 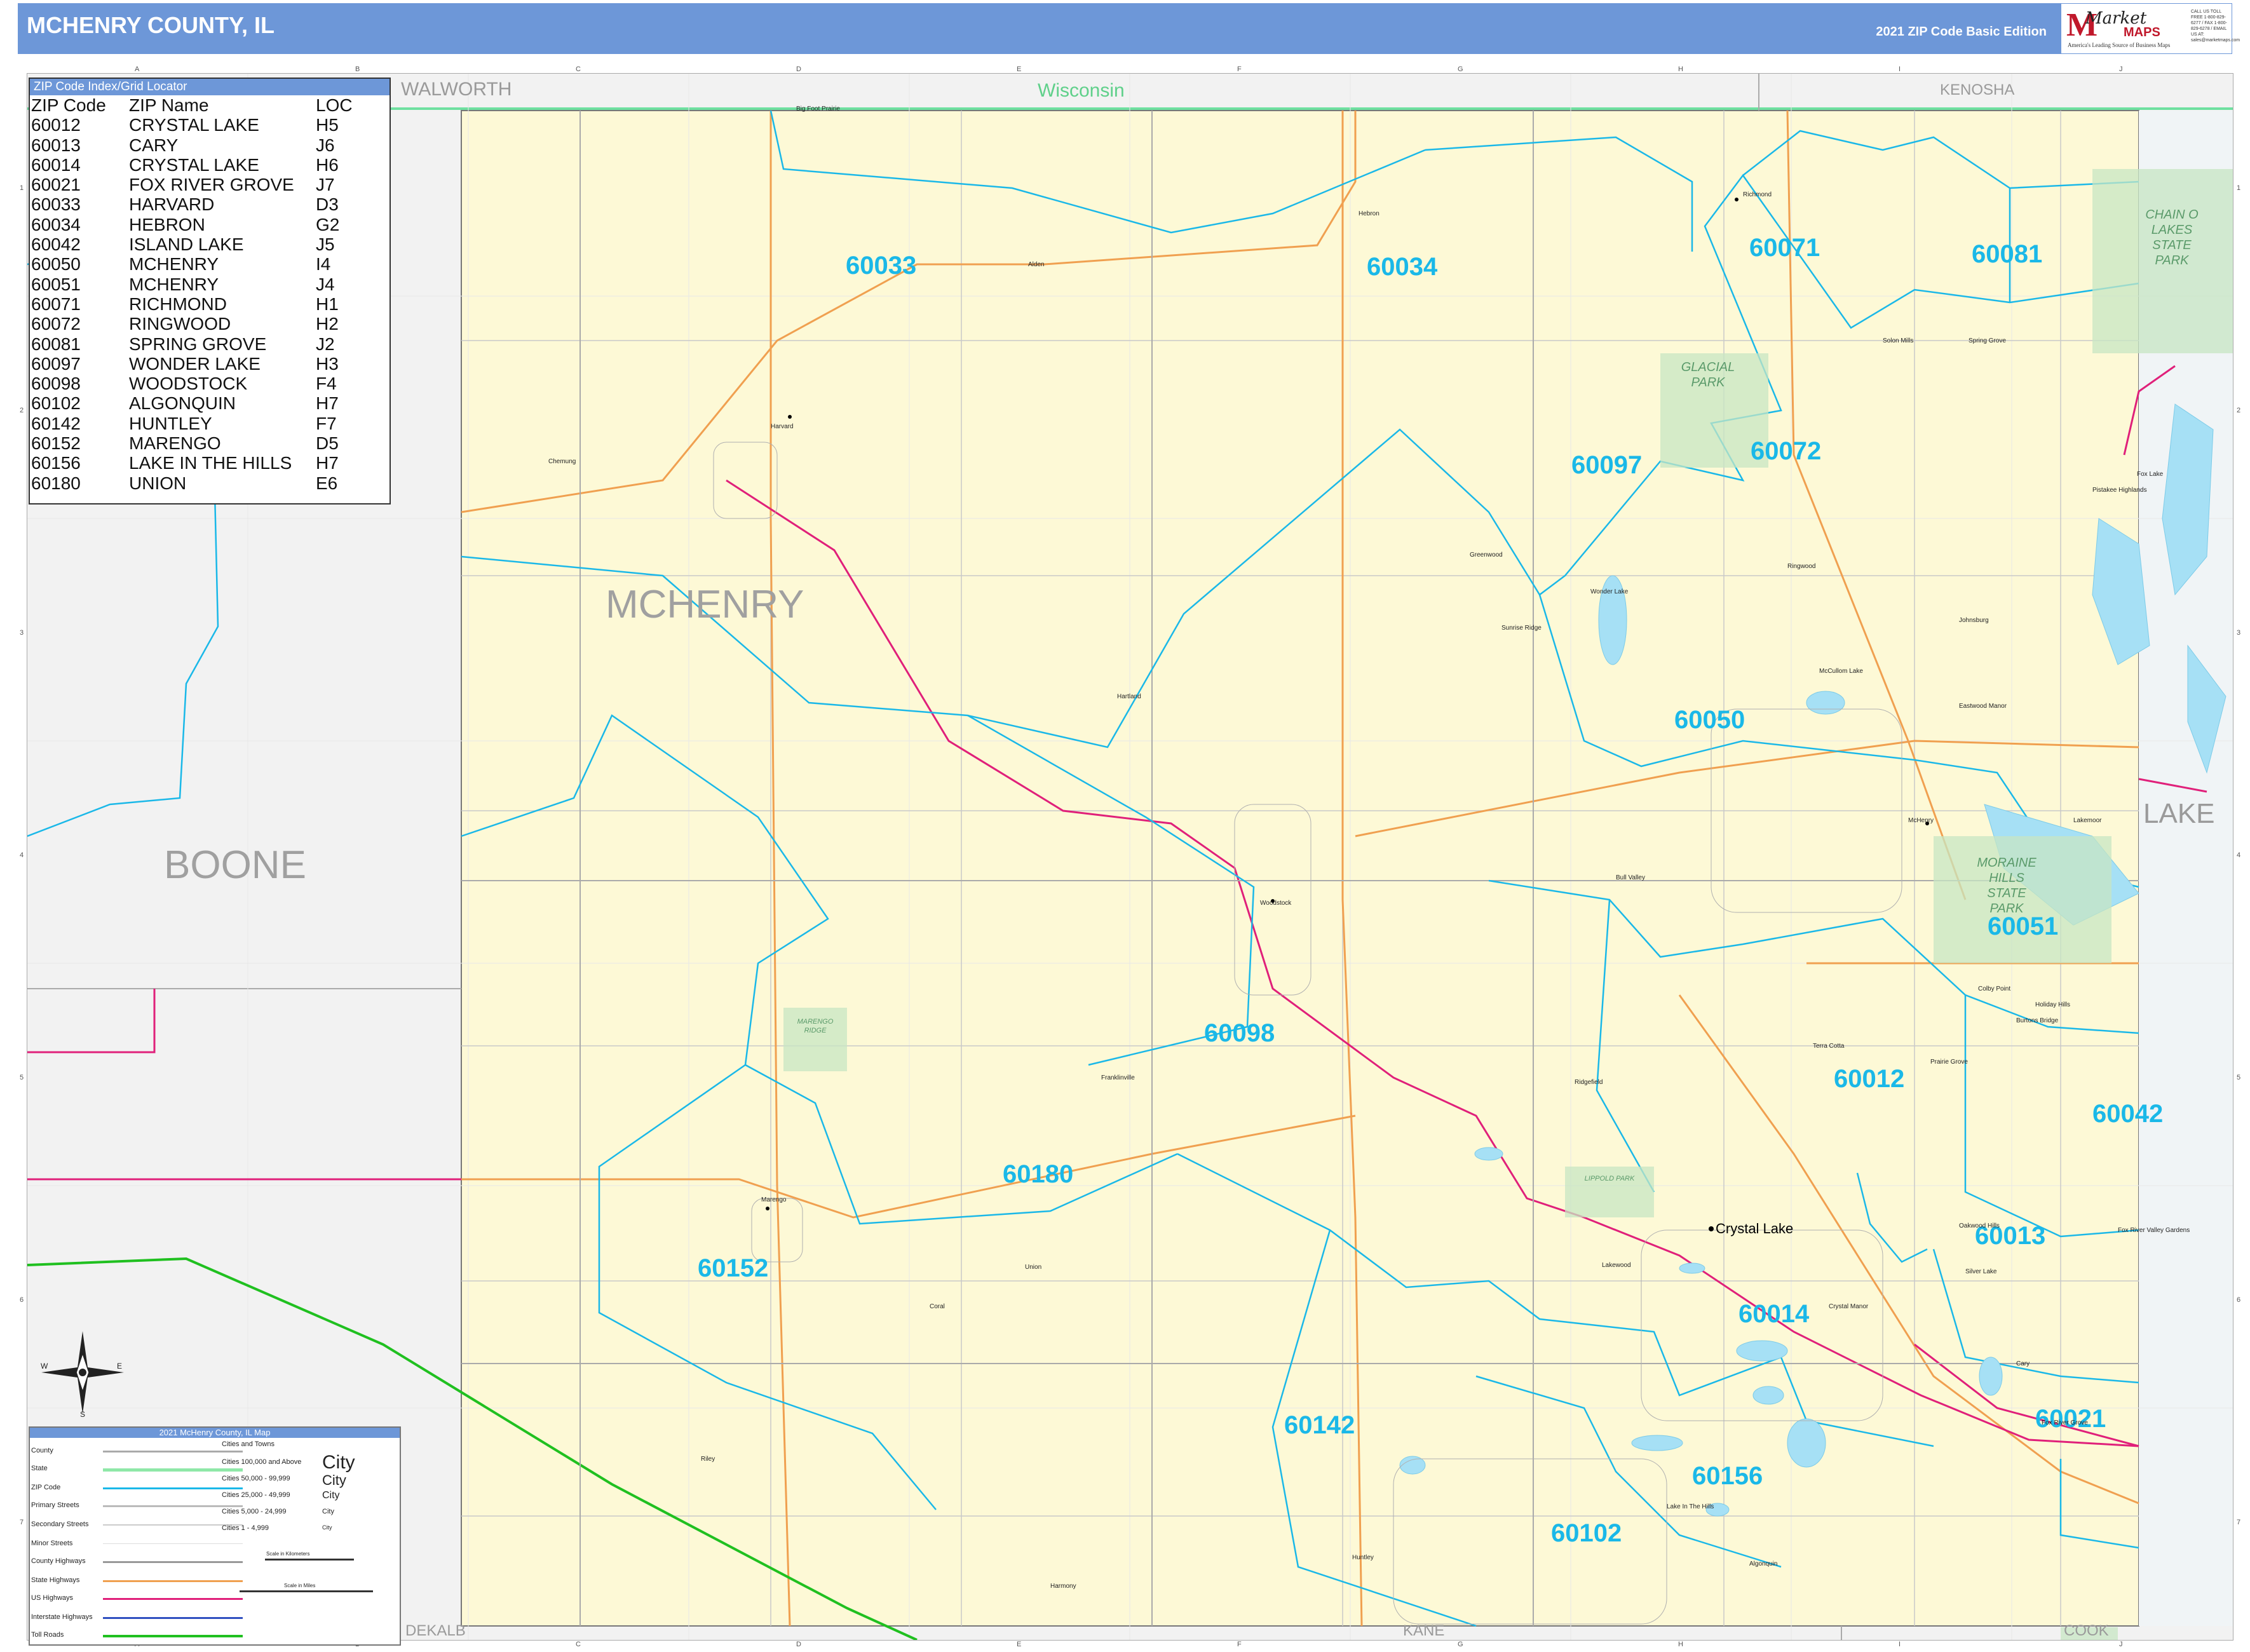 What do you see at coordinates (55, 1505) in the screenshot?
I see `legend-primary: Primary Streets` at bounding box center [55, 1505].